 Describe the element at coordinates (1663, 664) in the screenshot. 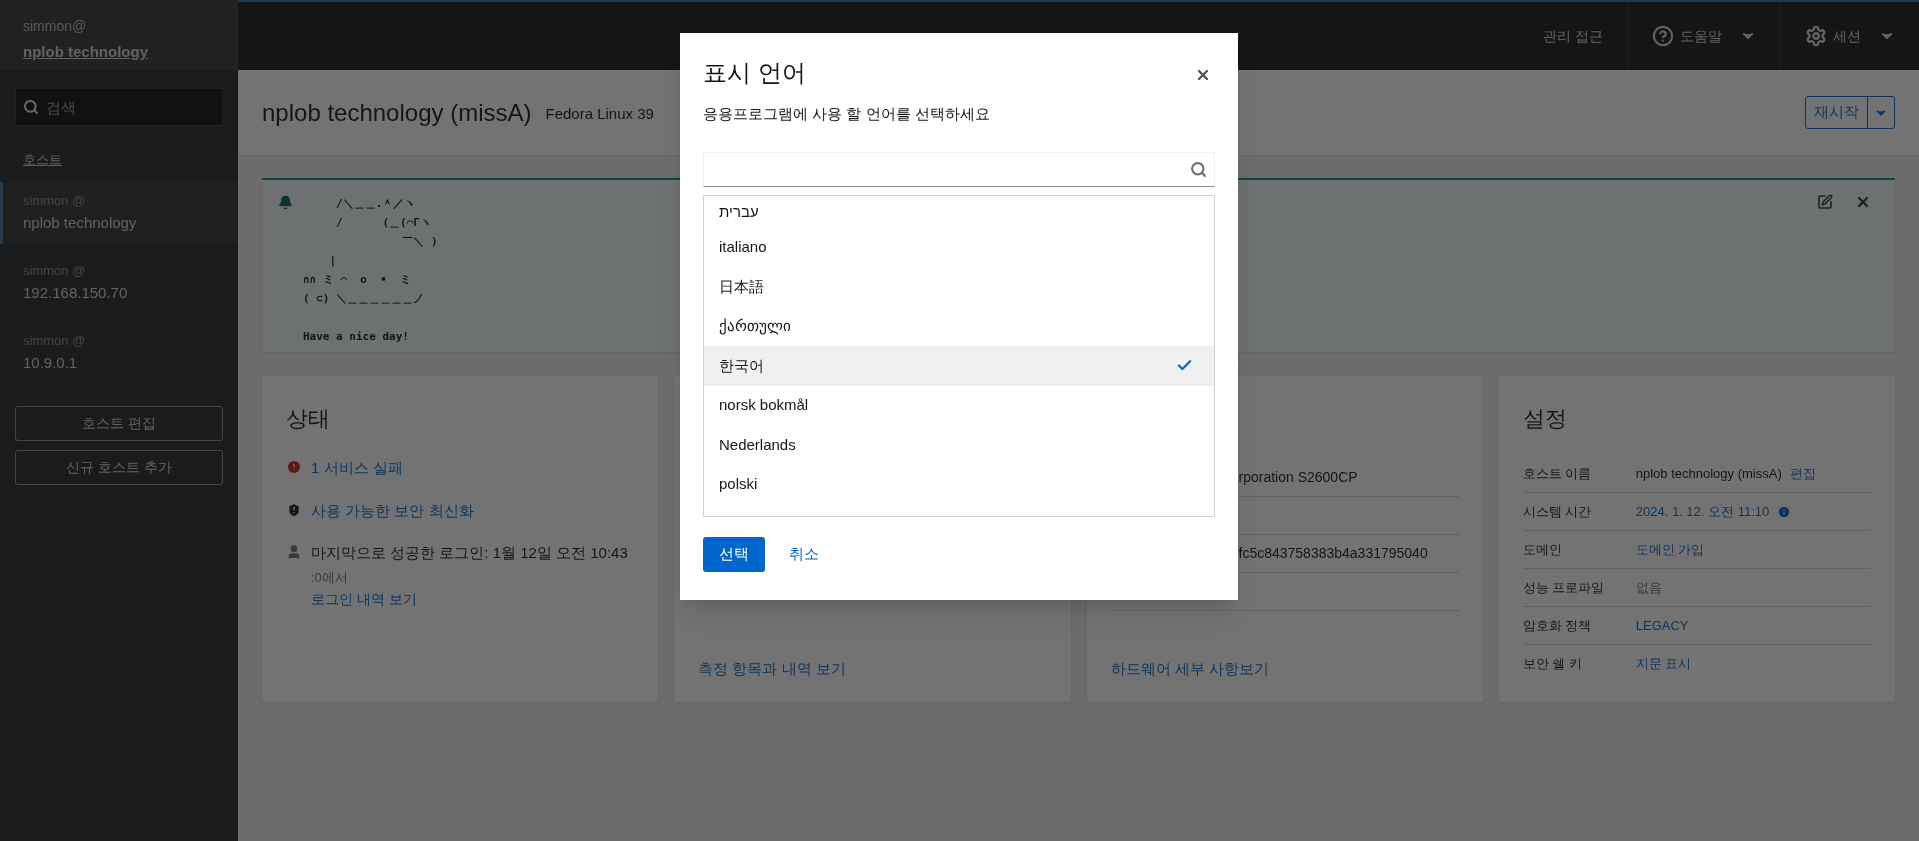

I see `setting-link: 지문 표시` at that location.